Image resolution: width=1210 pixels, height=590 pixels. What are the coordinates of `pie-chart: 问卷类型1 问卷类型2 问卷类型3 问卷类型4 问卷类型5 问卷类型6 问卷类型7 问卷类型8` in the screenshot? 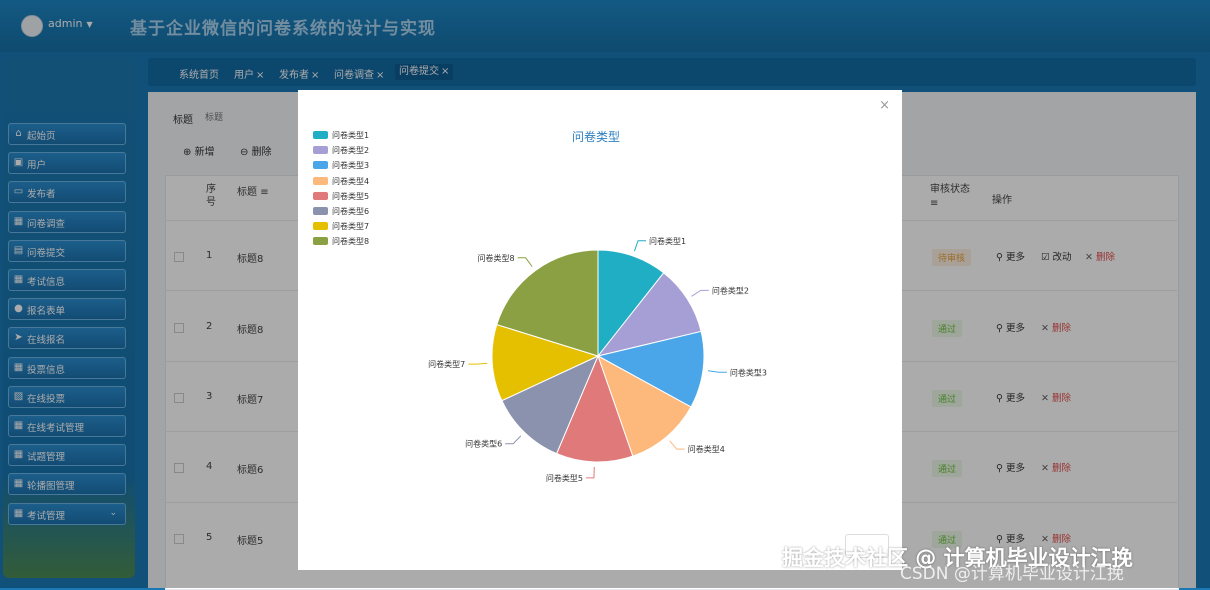 It's located at (597, 359).